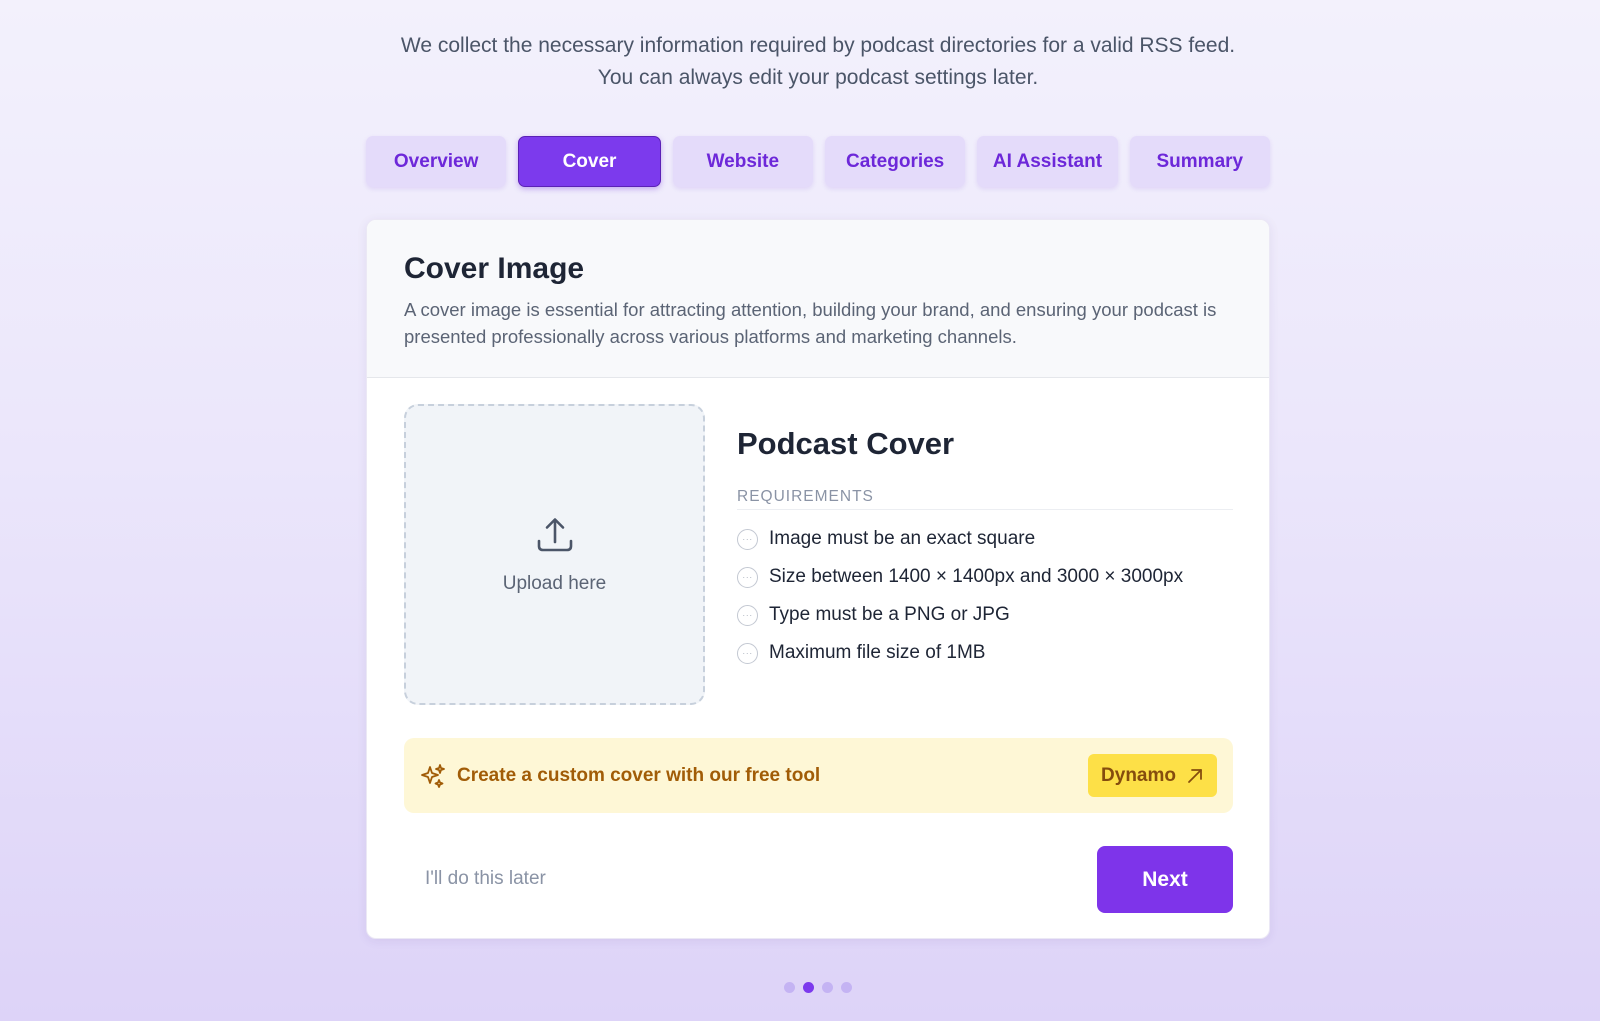  Describe the element at coordinates (1195, 775) in the screenshot. I see `arrow-up-right-icon` at that location.